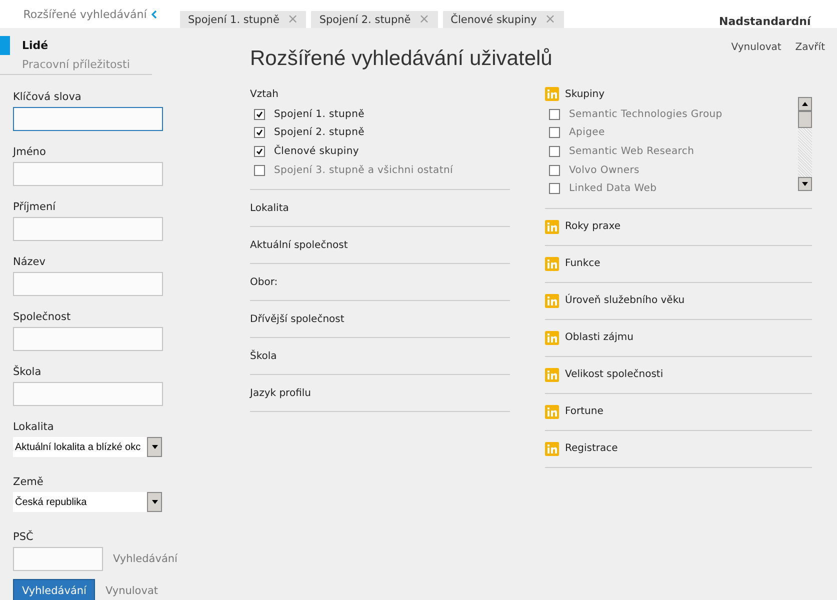 The image size is (837, 600). I want to click on chevron-left-icon, so click(153, 14).